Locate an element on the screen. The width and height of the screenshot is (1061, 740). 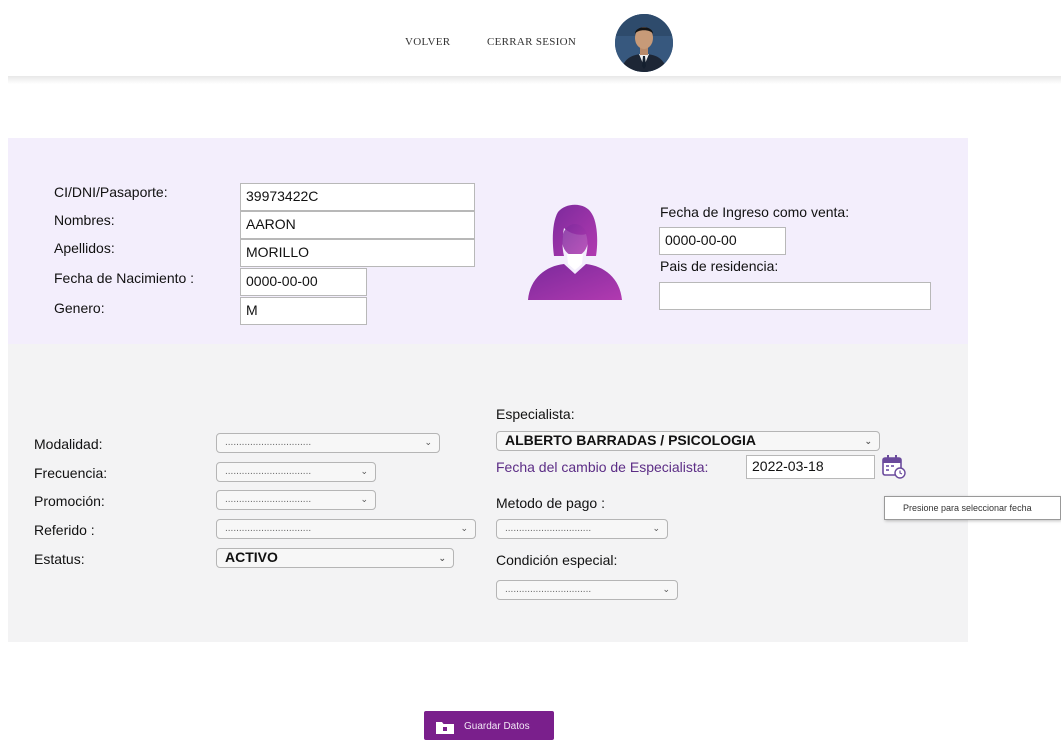
calendar-icon is located at coordinates (894, 467).